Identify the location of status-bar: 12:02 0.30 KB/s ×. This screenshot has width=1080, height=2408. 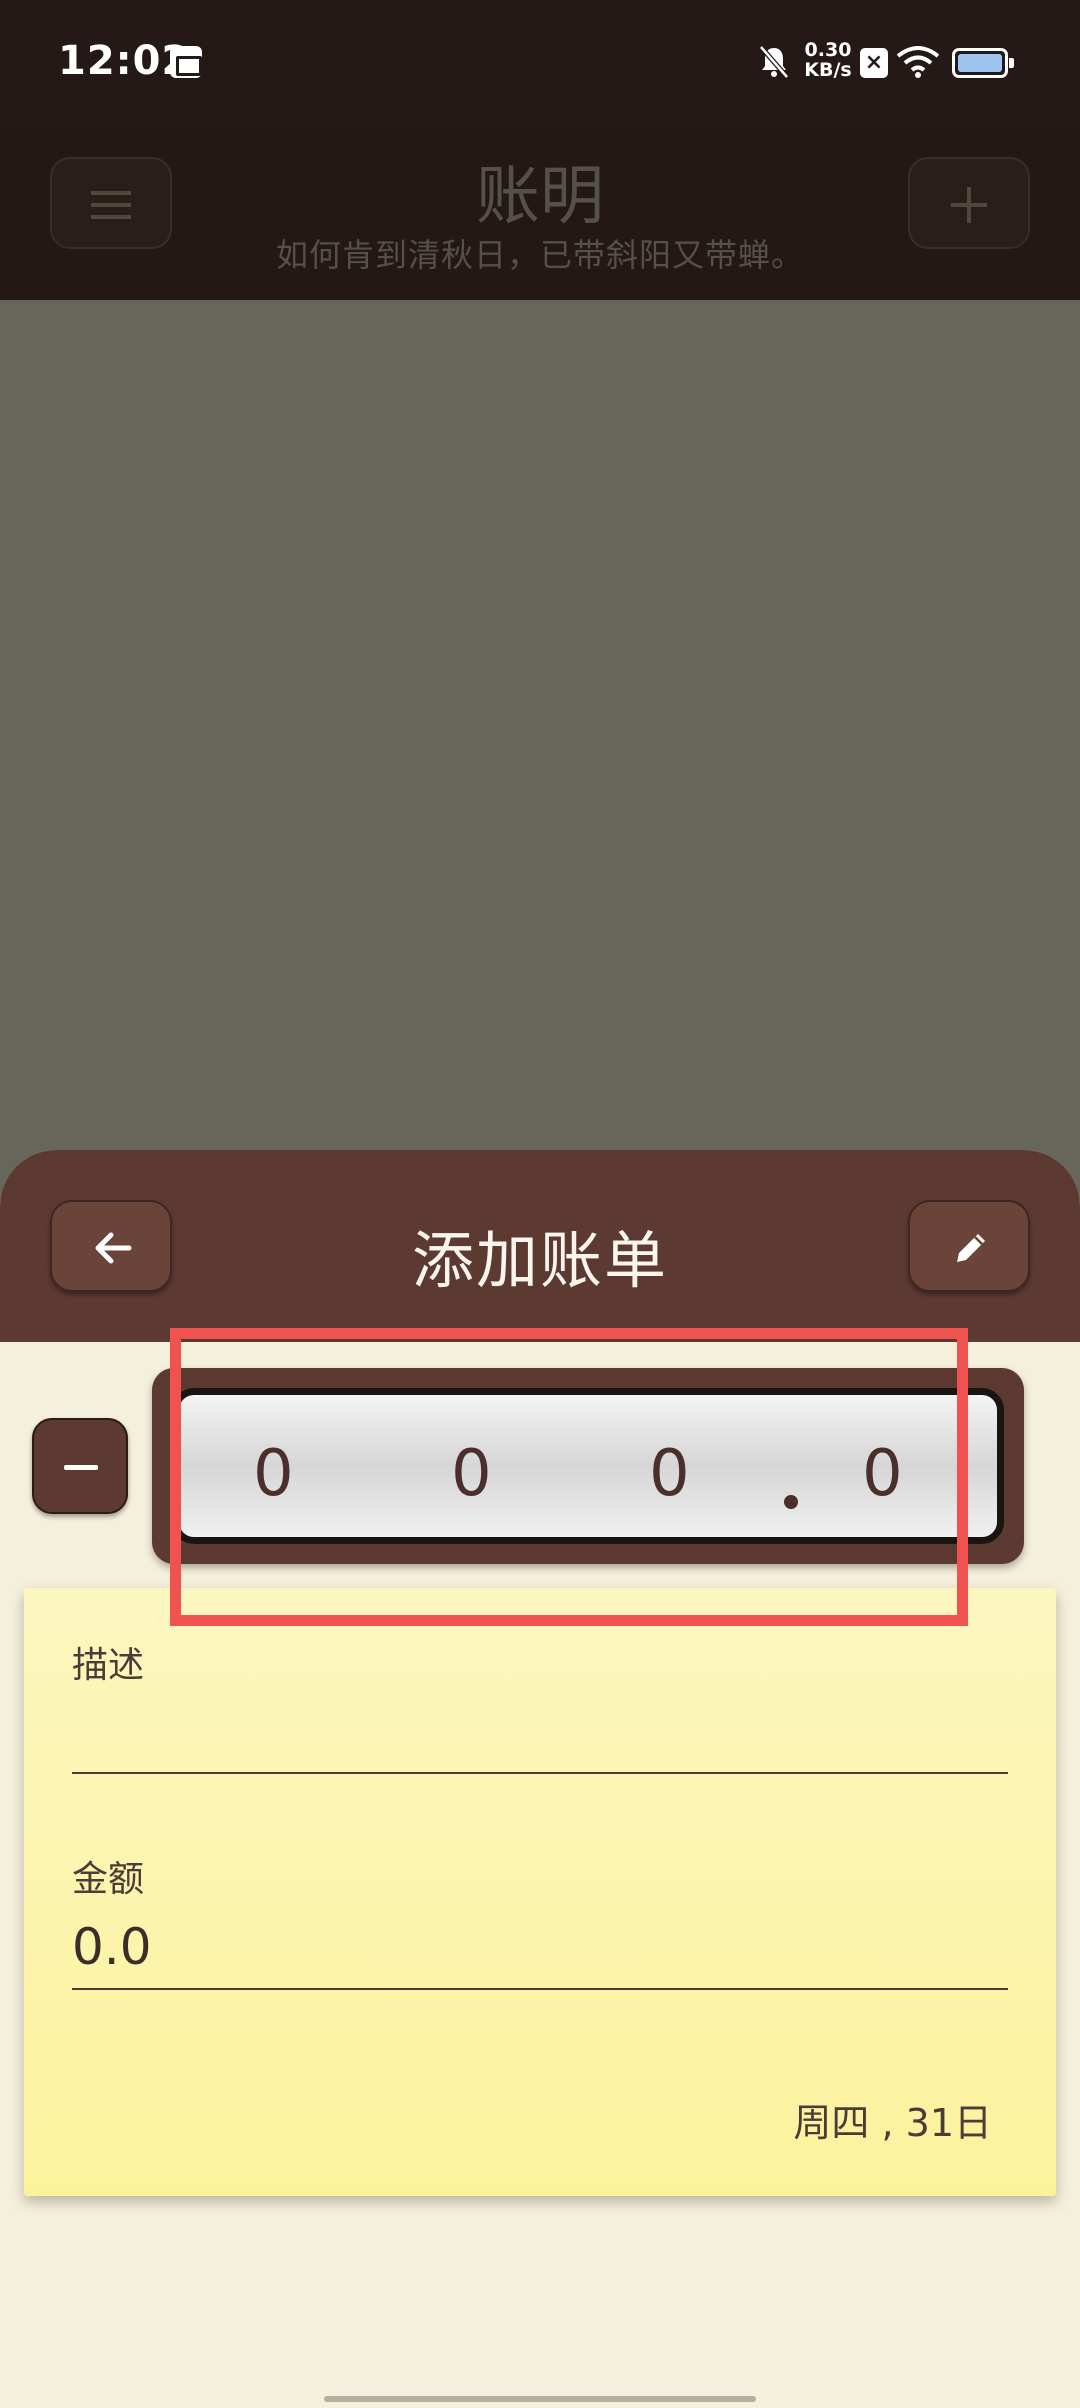
(540, 62).